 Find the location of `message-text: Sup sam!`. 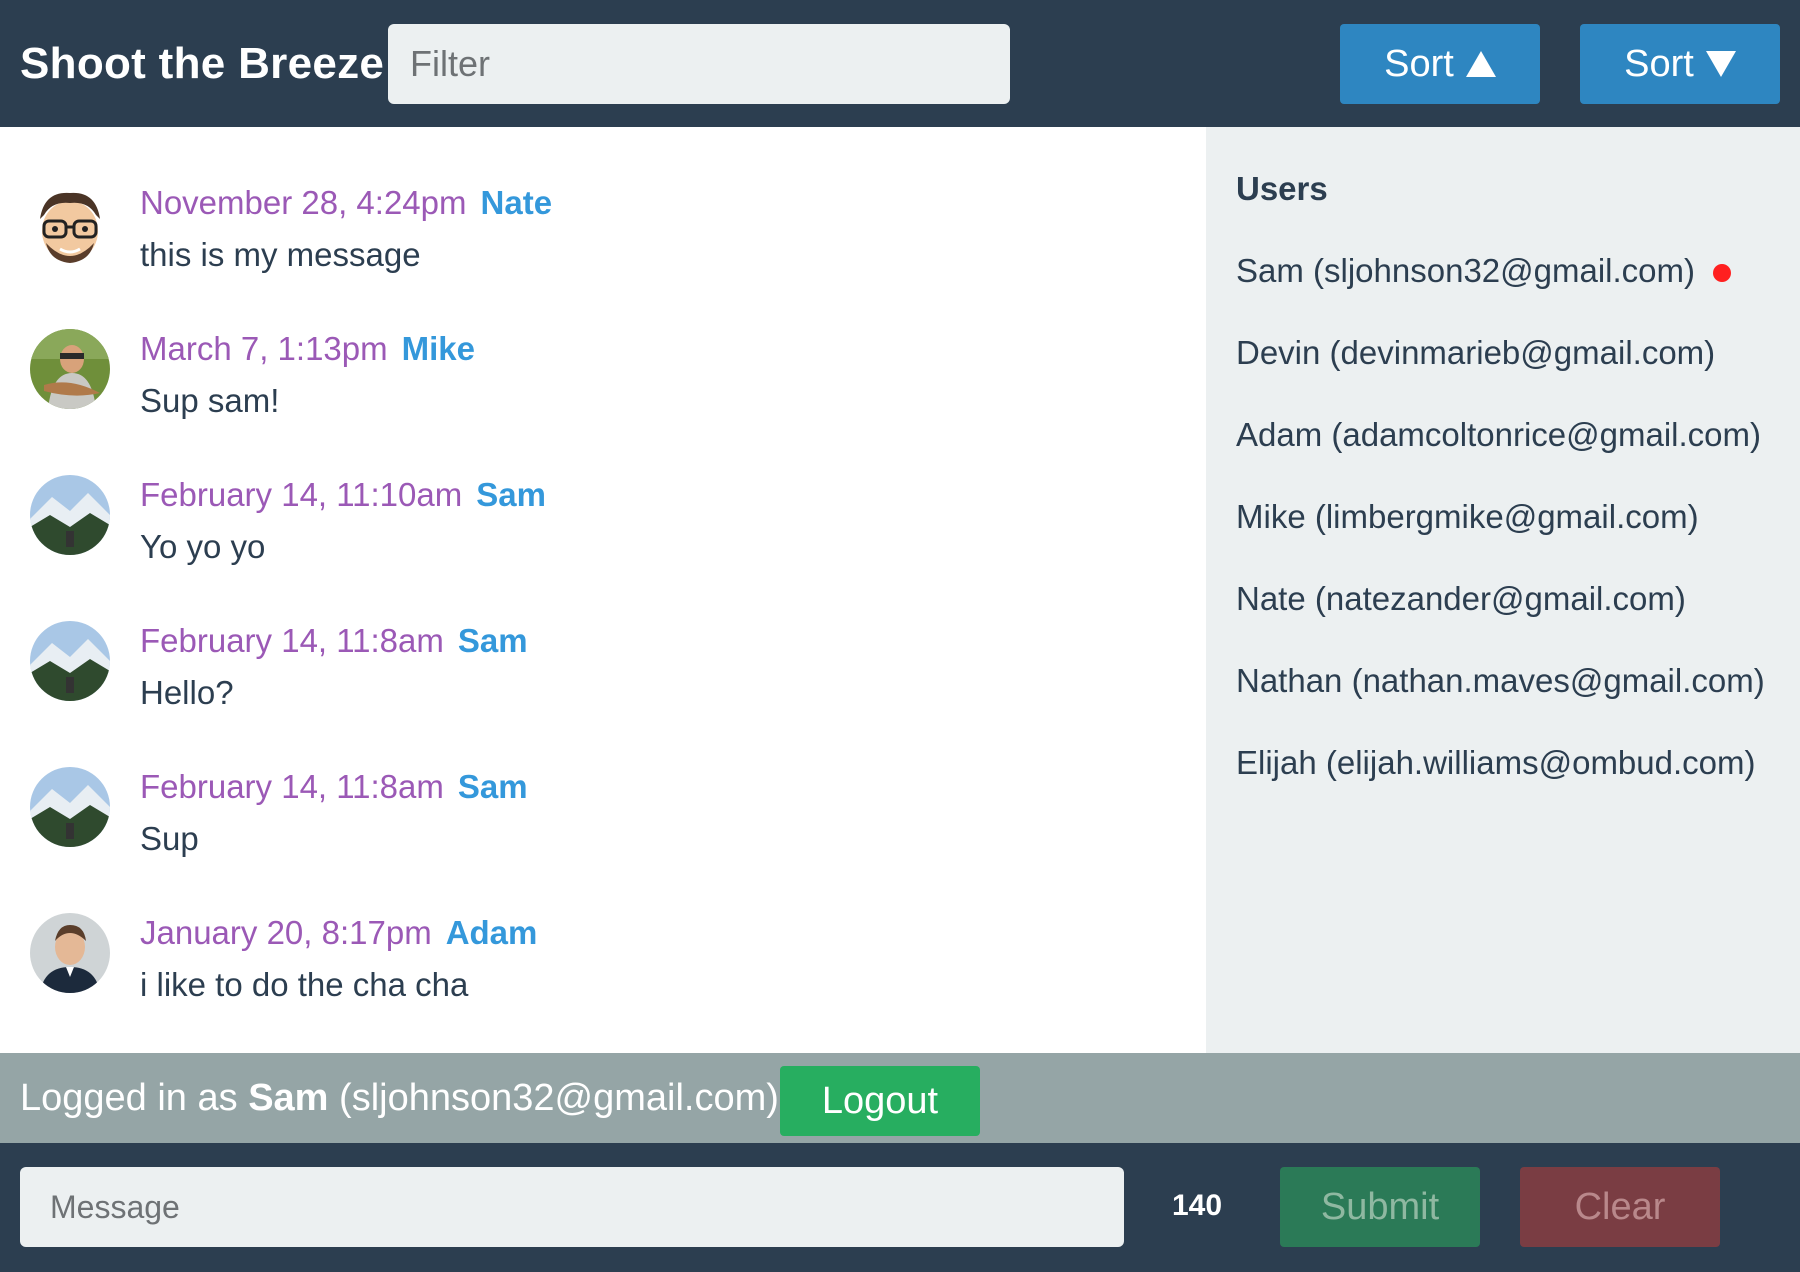

message-text: Sup sam! is located at coordinates (210, 400).